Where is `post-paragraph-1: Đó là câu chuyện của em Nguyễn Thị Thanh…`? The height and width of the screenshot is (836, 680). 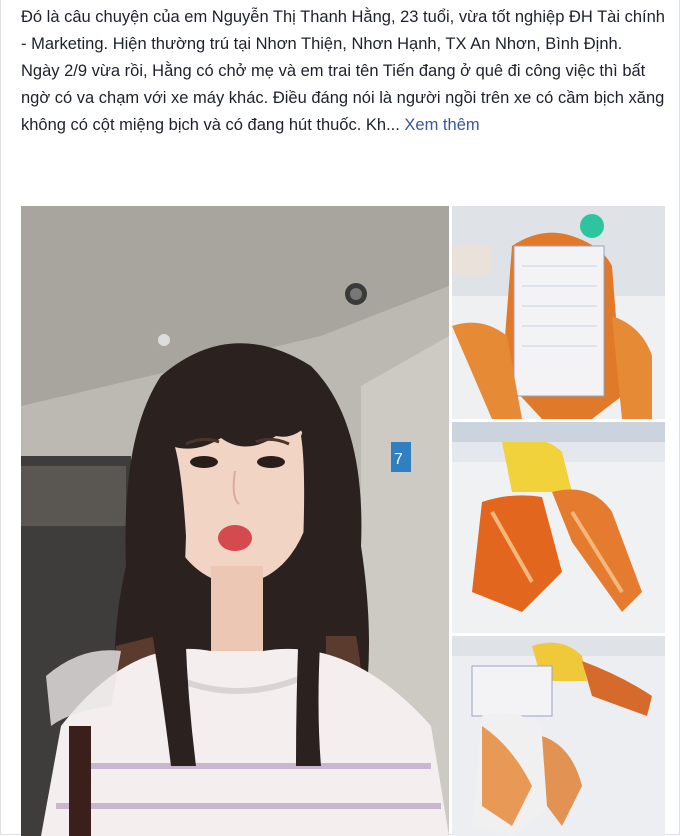
post-paragraph-1: Đó là câu chuyện của em Nguyễn Thị Thanh… is located at coordinates (345, 30).